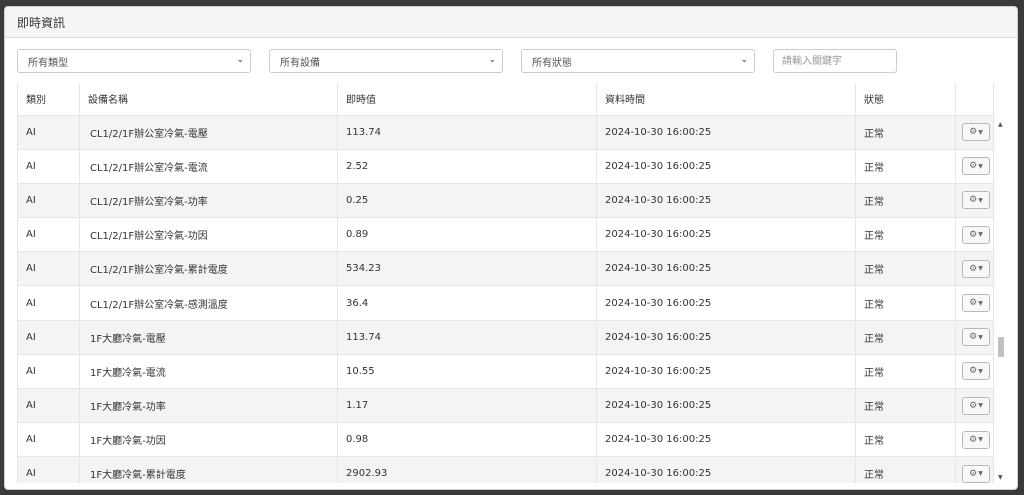  What do you see at coordinates (835, 61) in the screenshot?
I see `keyword-input` at bounding box center [835, 61].